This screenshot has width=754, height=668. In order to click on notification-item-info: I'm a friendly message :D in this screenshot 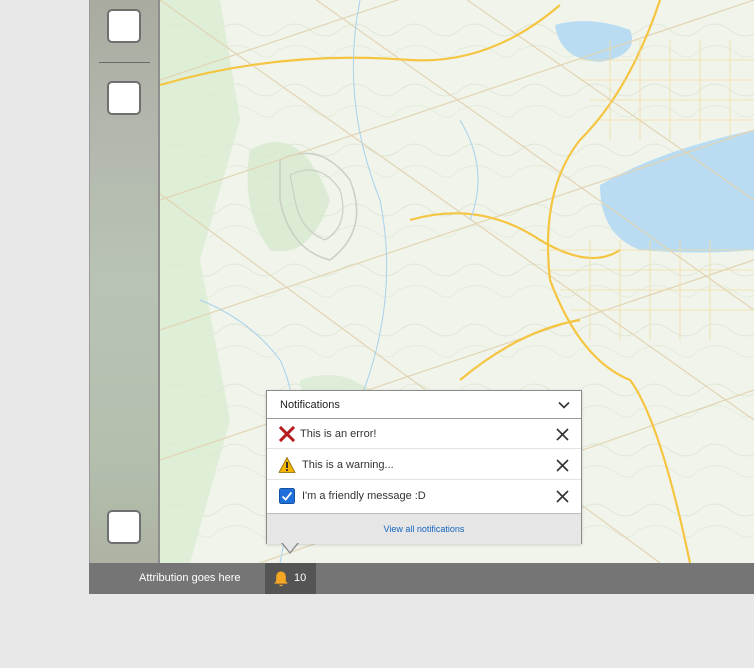, I will do `click(424, 497)`.